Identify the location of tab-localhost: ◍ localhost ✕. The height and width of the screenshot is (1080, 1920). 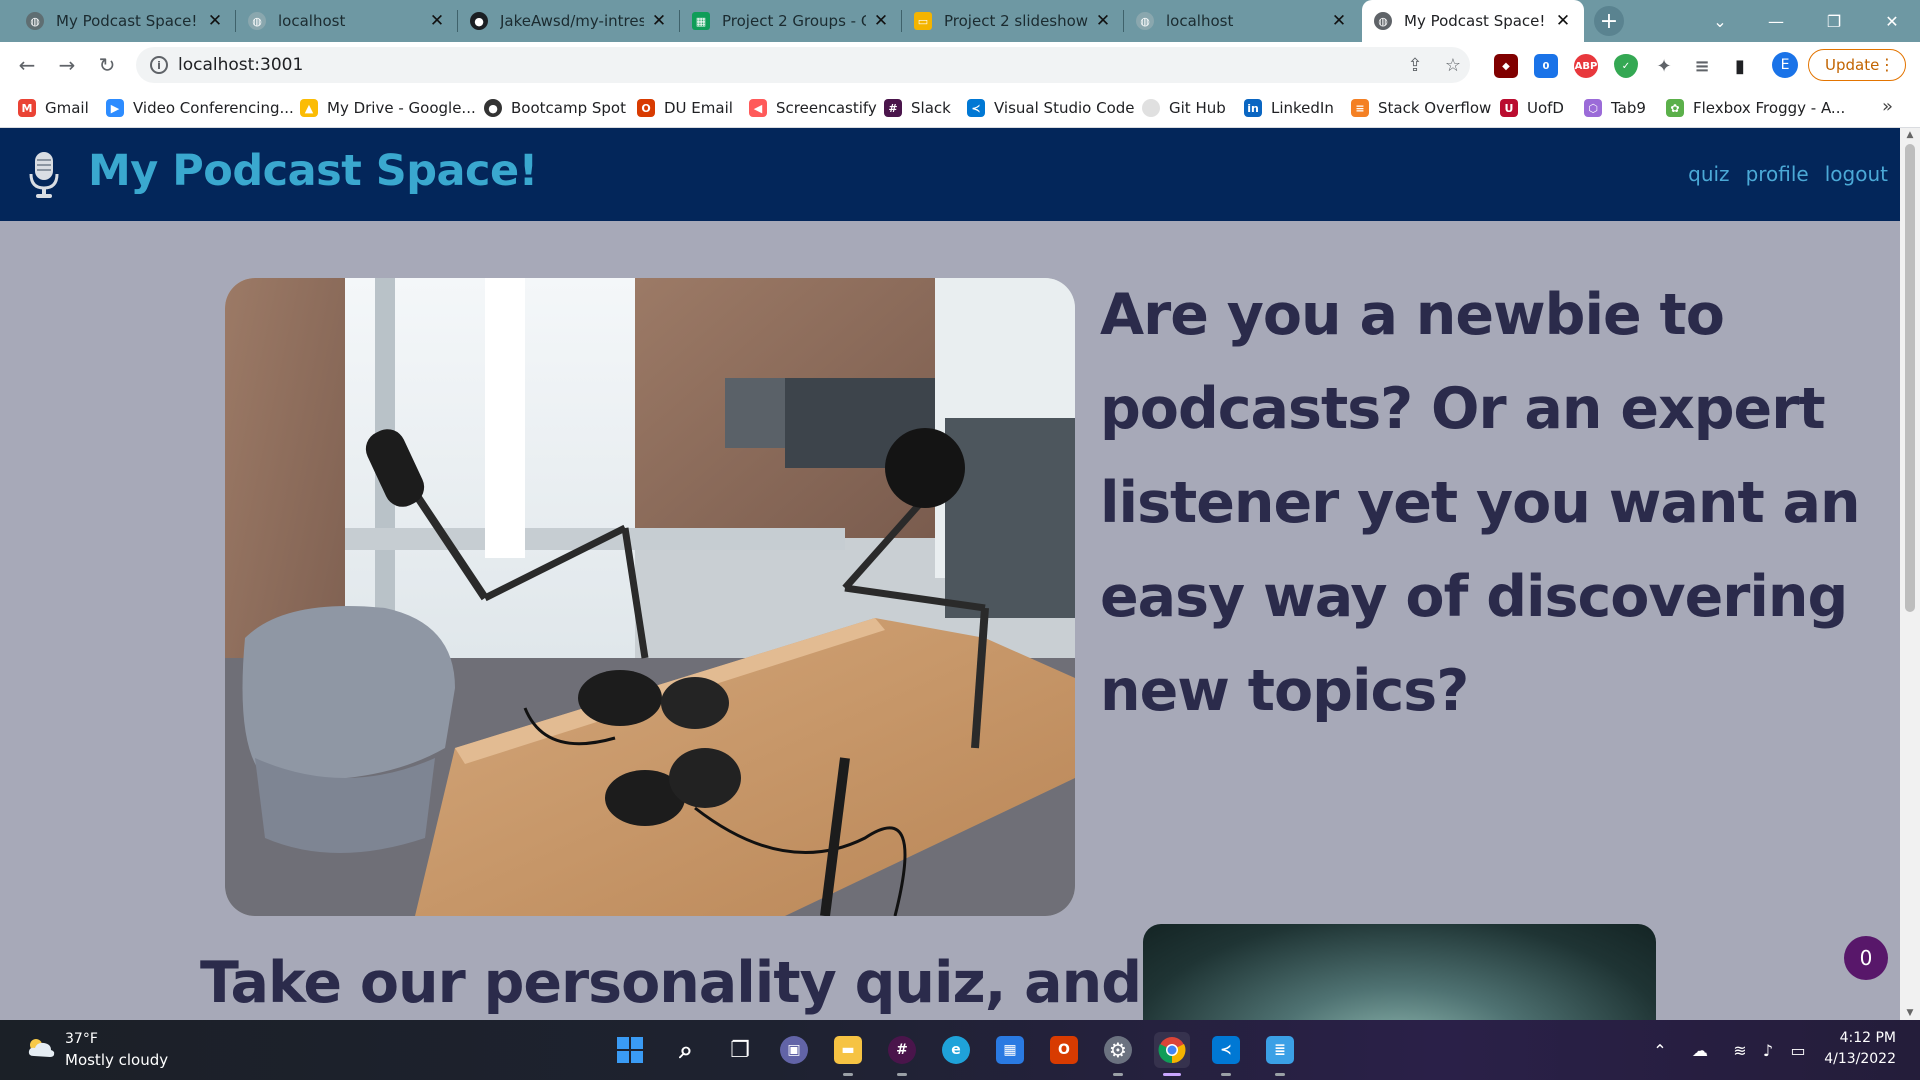
(347, 21).